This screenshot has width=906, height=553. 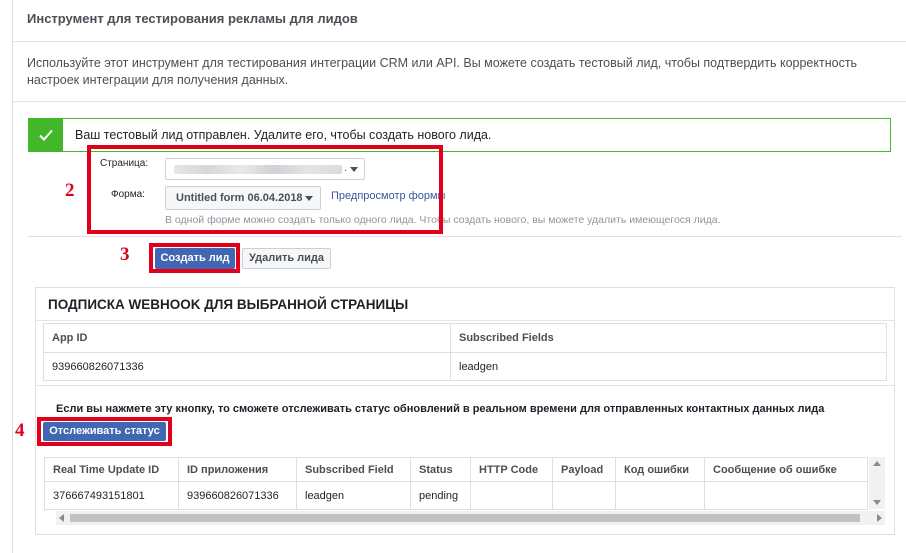 What do you see at coordinates (20, 430) in the screenshot?
I see `step-number-4: 4` at bounding box center [20, 430].